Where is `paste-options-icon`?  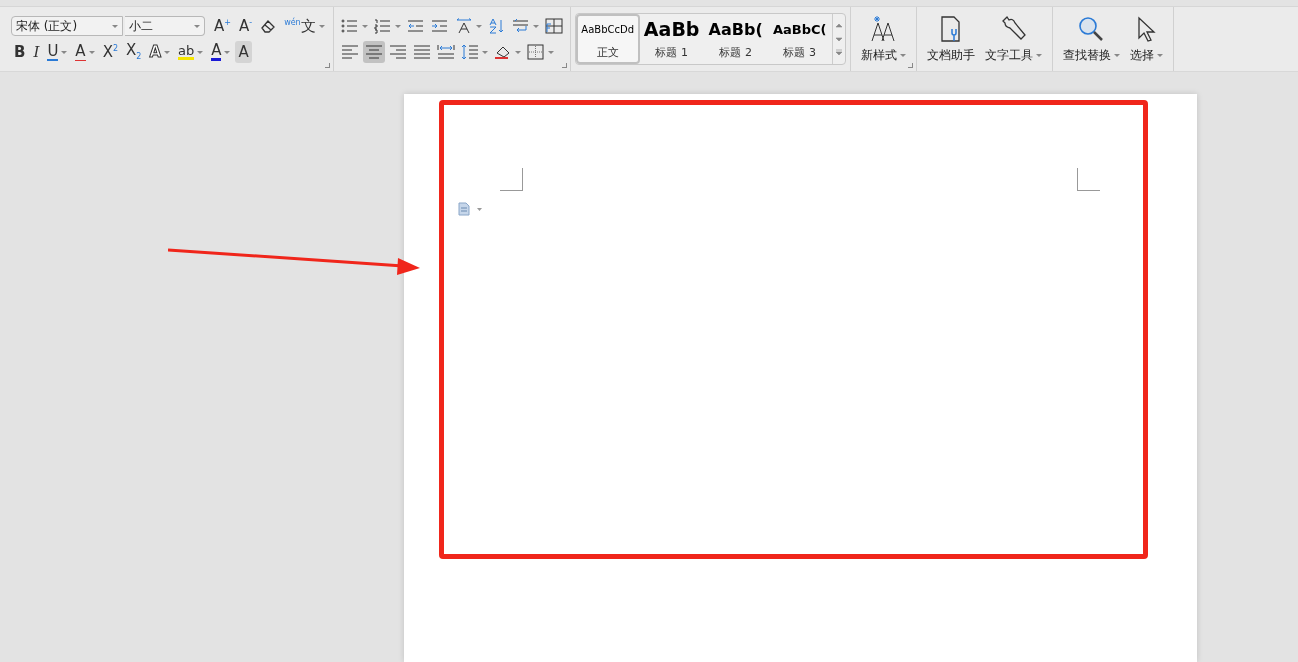
paste-options-icon is located at coordinates (471, 209).